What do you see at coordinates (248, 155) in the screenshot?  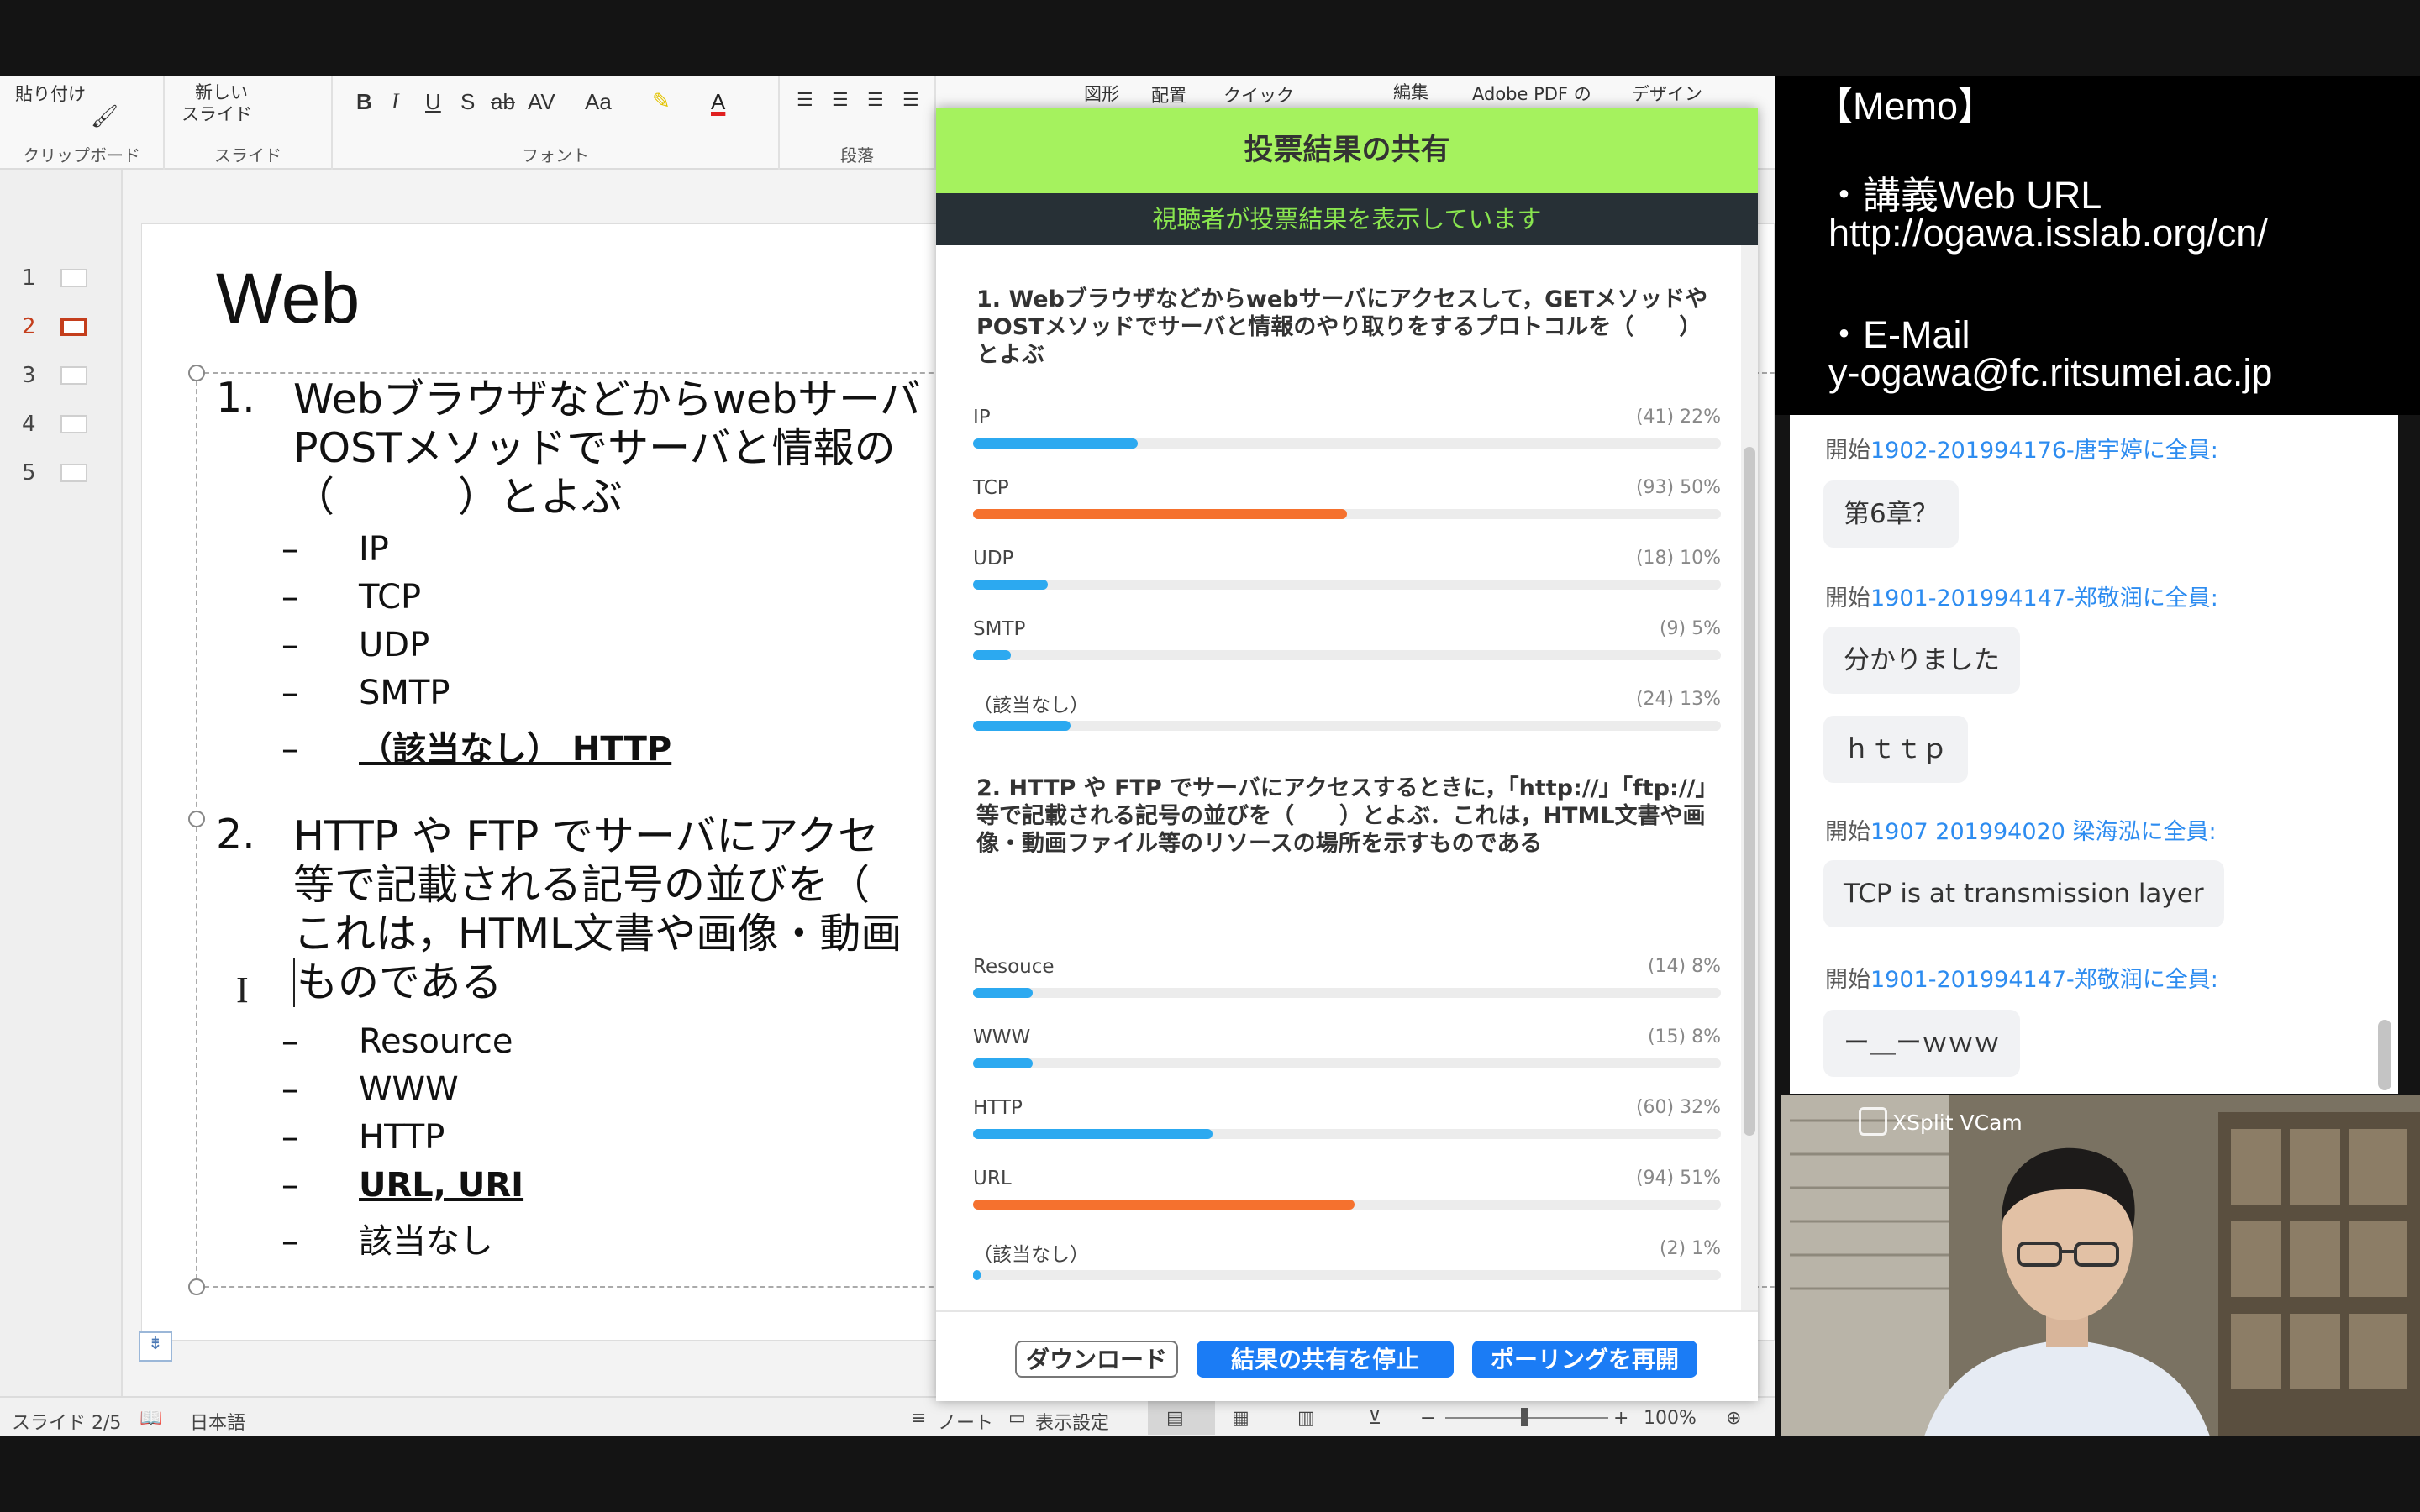 I see `slide-group-label: スライド` at bounding box center [248, 155].